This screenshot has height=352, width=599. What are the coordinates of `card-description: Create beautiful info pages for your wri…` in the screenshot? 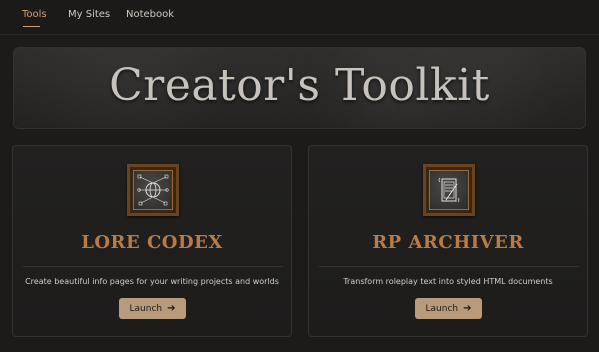 It's located at (152, 281).